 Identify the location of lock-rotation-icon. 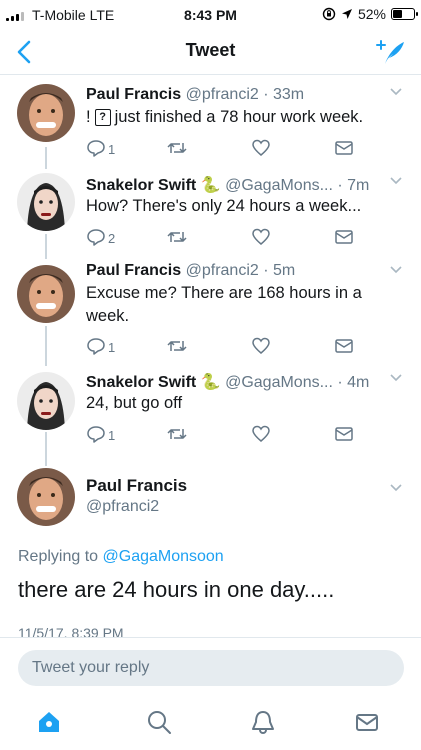
(329, 14).